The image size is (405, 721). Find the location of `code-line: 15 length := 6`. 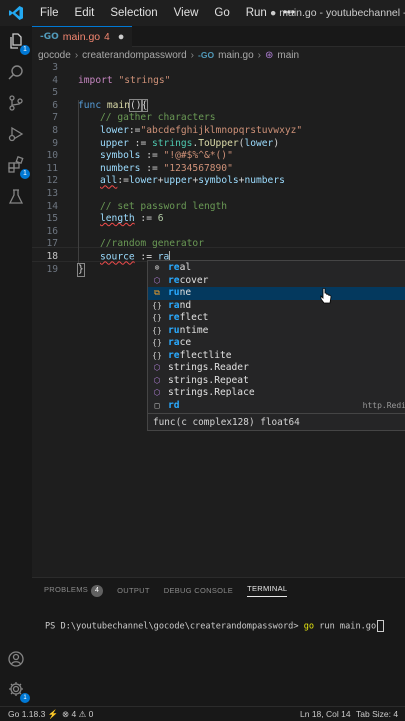

code-line: 15 length := 6 is located at coordinates (105, 219).